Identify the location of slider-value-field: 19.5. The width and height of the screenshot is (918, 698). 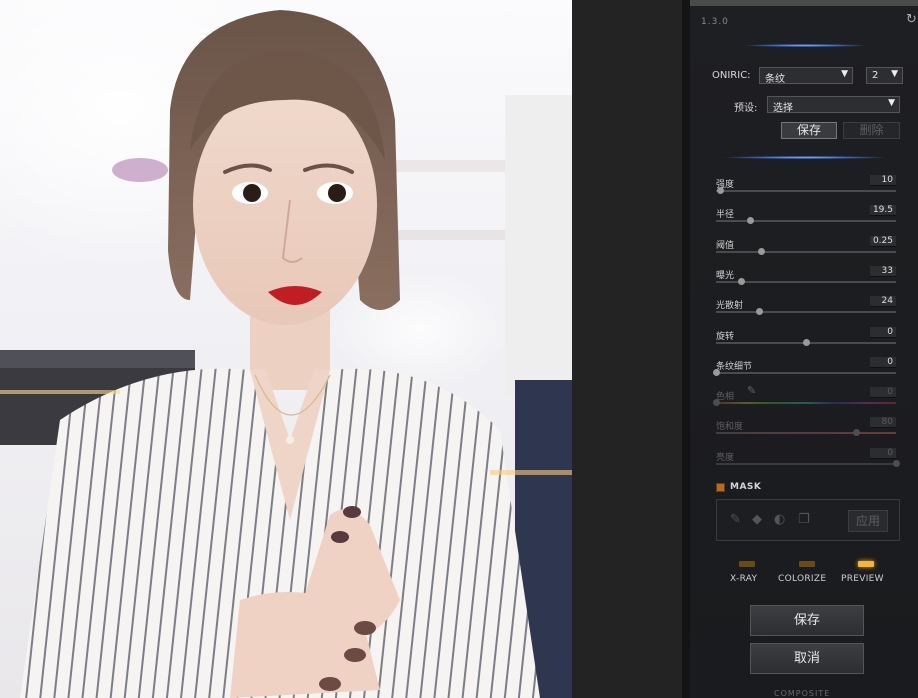
(883, 210).